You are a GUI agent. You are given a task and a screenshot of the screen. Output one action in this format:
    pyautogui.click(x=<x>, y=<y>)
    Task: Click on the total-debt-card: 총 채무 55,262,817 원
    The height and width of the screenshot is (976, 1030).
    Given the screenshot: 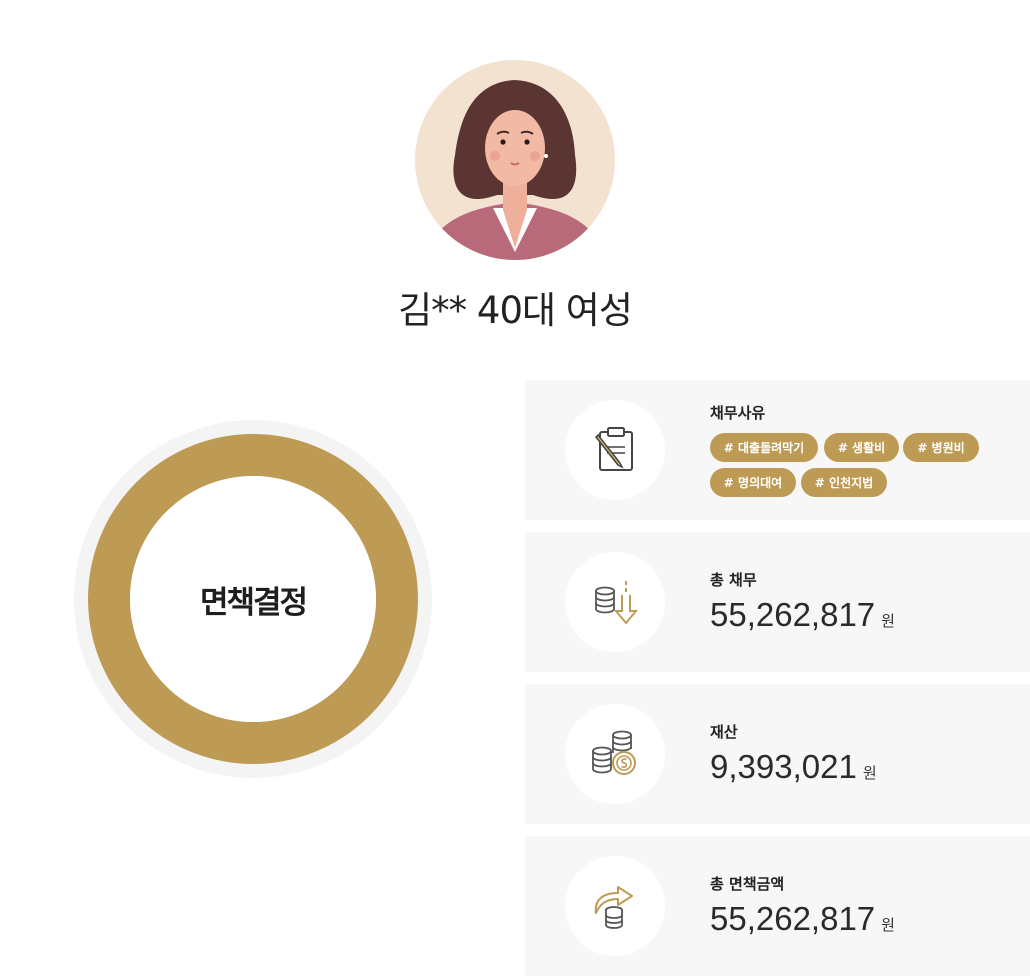 What is the action you would take?
    pyautogui.click(x=777, y=602)
    